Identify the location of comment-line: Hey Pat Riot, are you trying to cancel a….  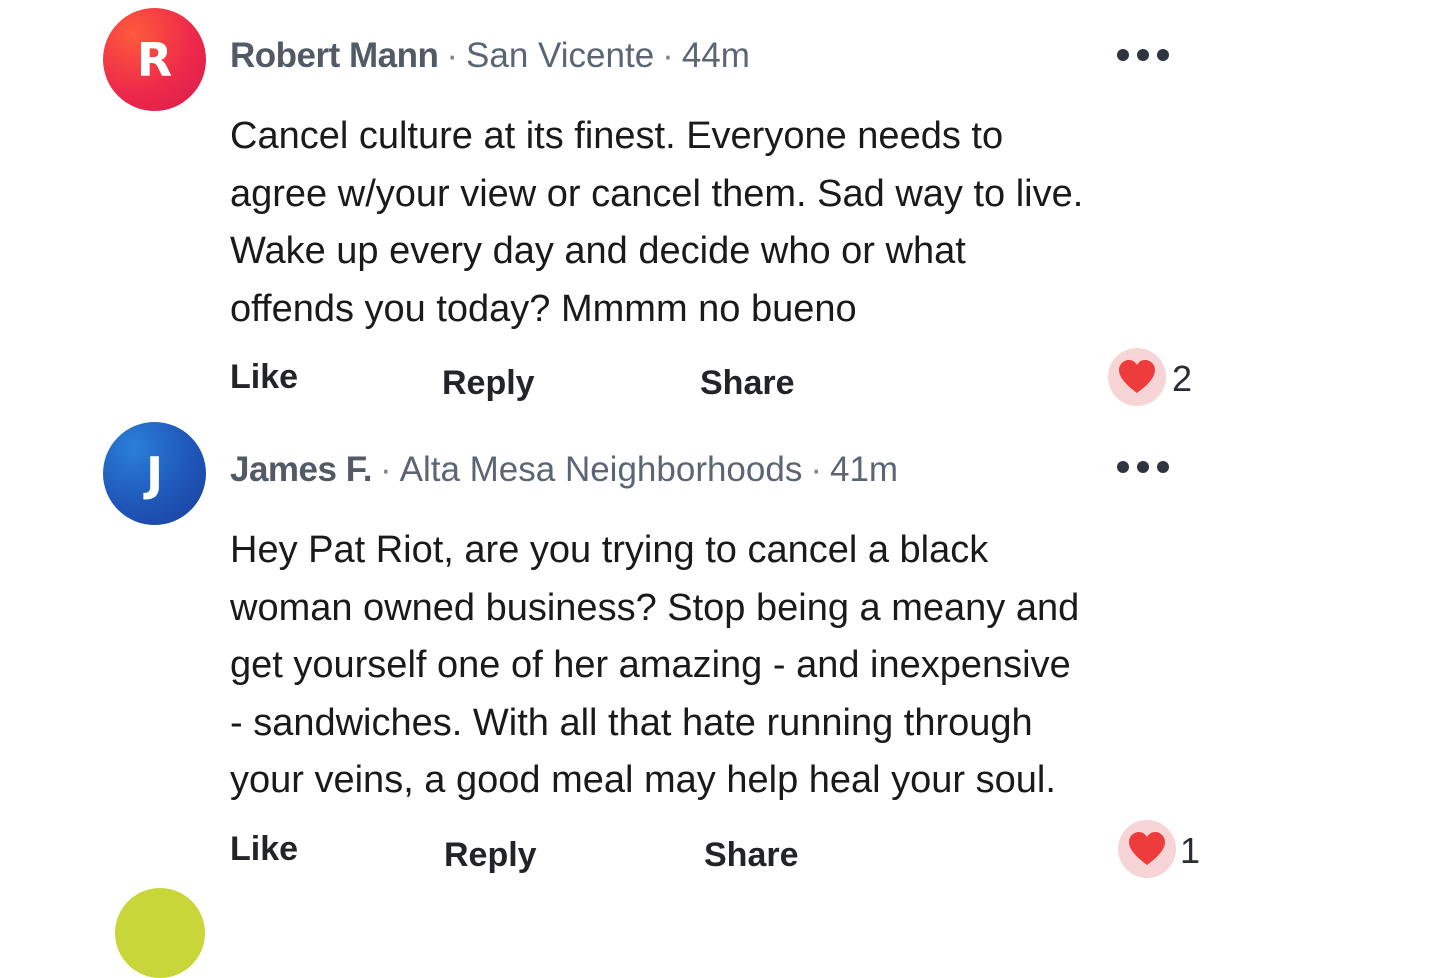
(609, 550).